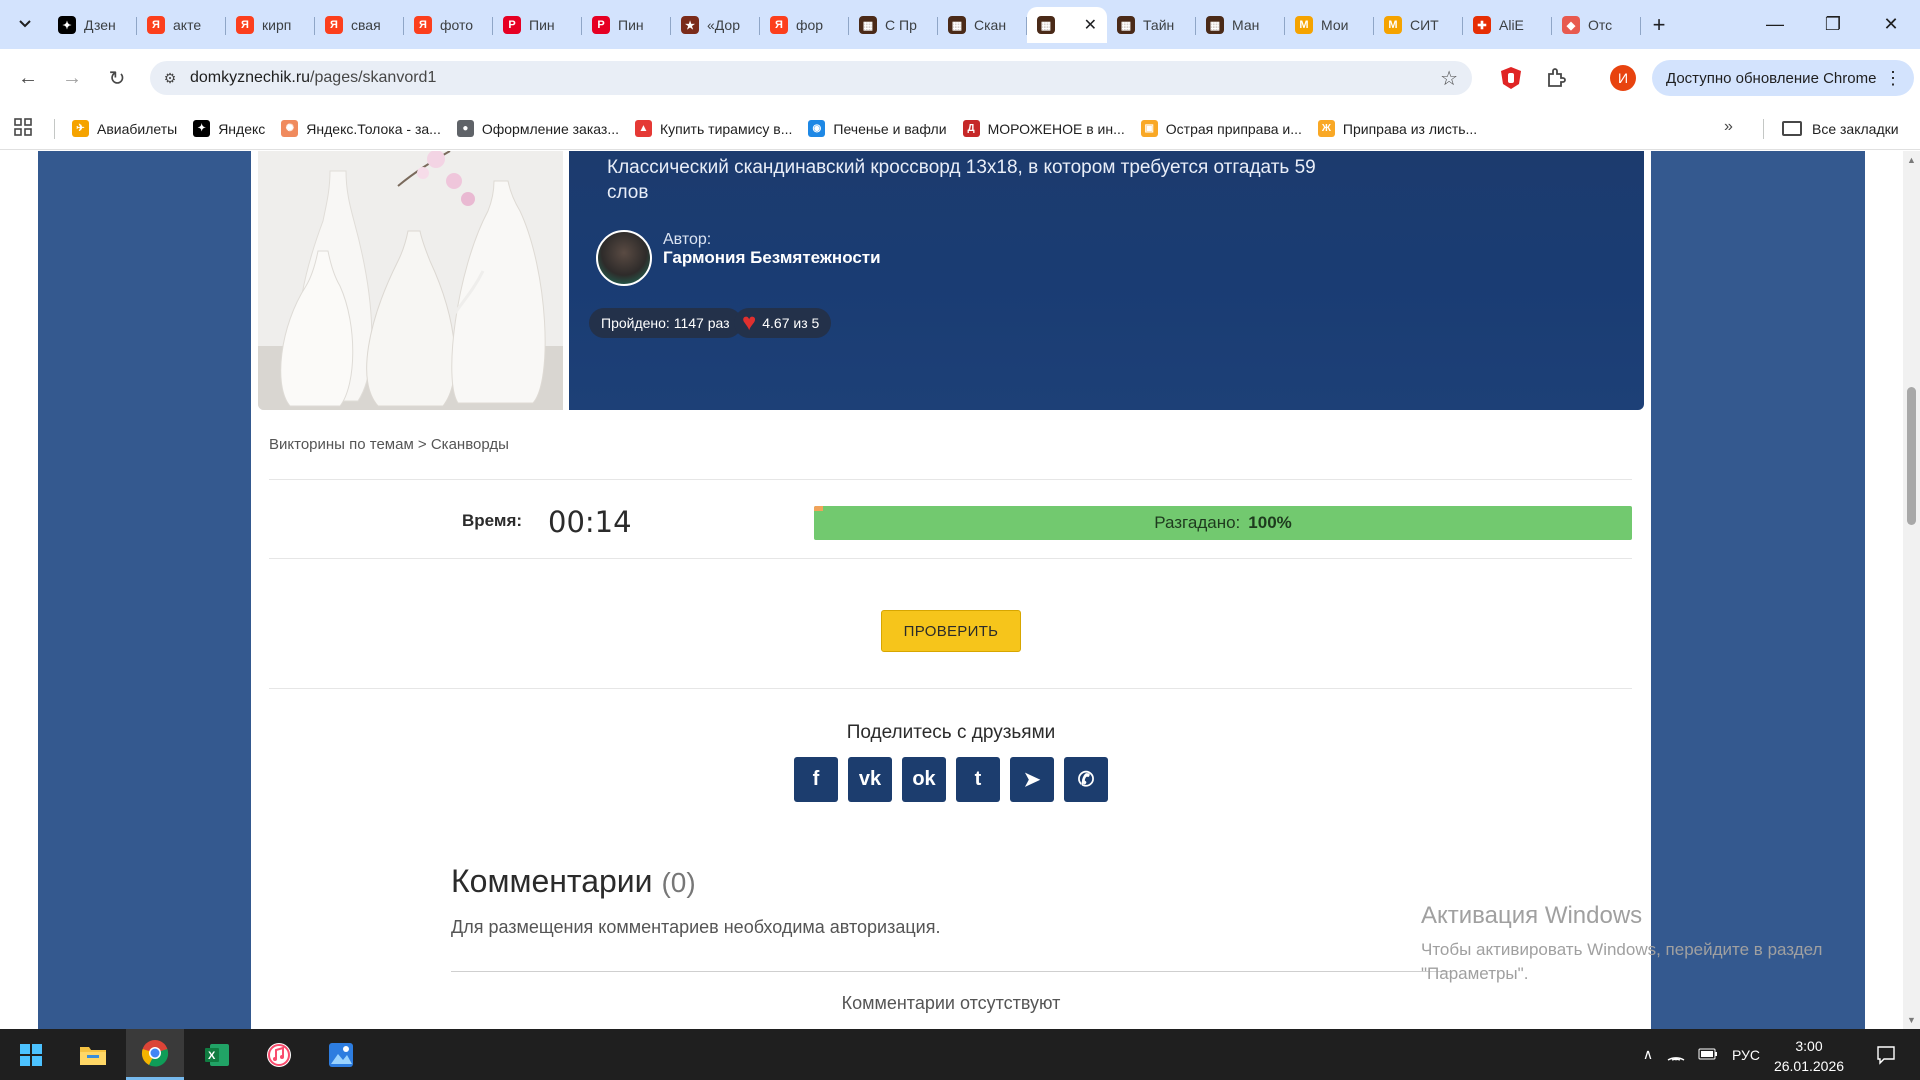  I want to click on browser-tab: М СИТ, so click(1418, 25).